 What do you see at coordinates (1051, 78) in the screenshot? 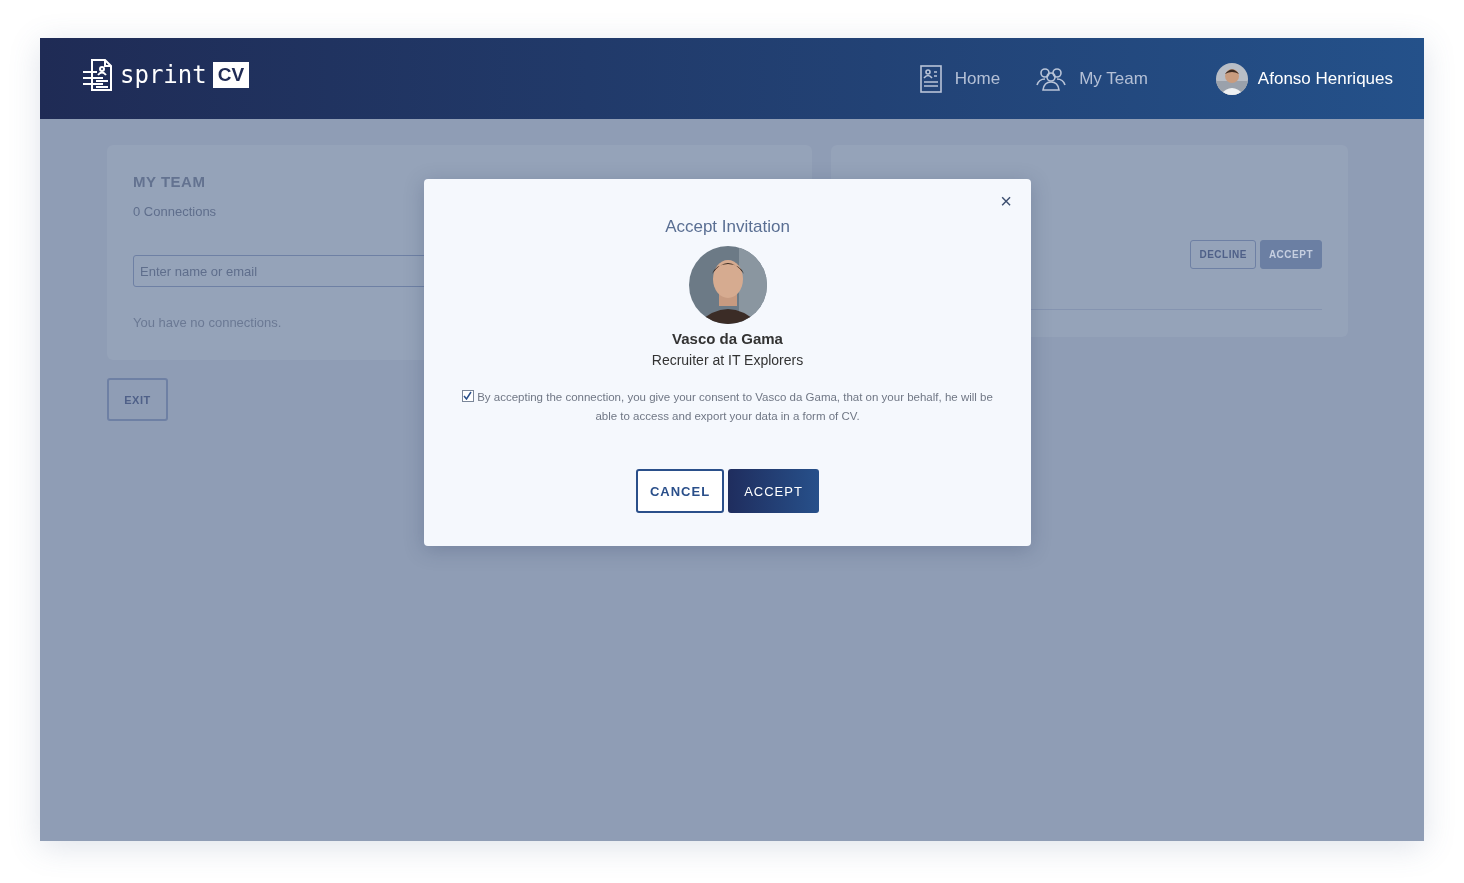
I see `group-icon` at bounding box center [1051, 78].